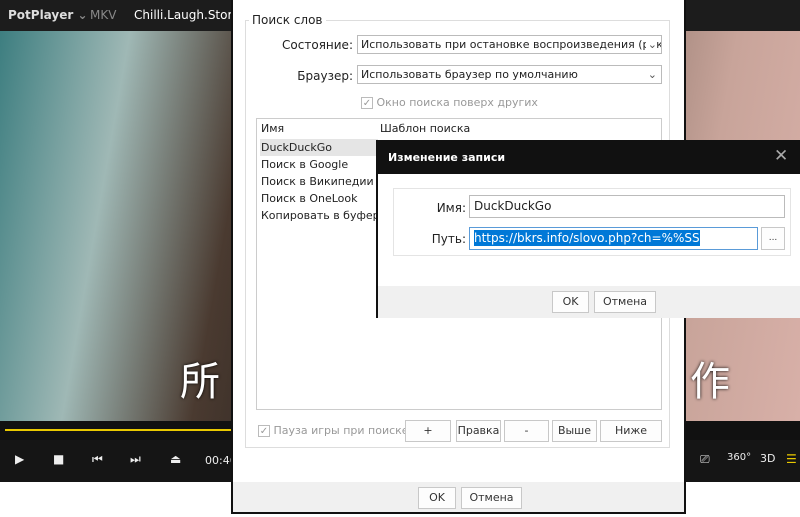 Image resolution: width=800 pixels, height=517 pixels. I want to click on state-label: Состояние:, so click(317, 45).